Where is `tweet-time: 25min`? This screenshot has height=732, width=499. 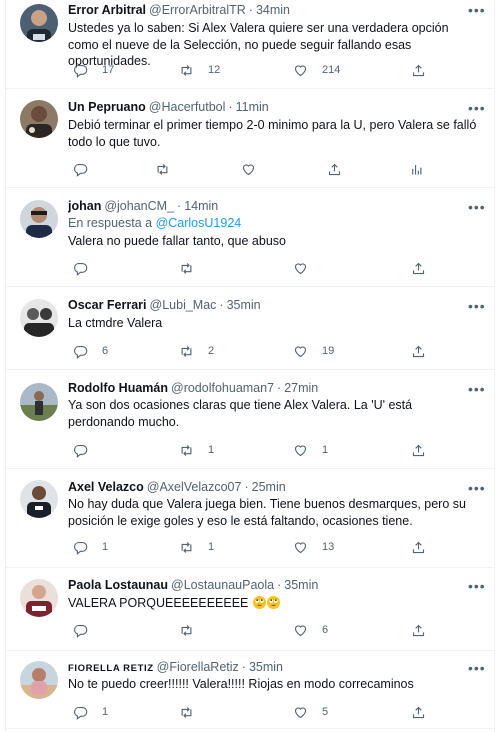 tweet-time: 25min is located at coordinates (269, 487).